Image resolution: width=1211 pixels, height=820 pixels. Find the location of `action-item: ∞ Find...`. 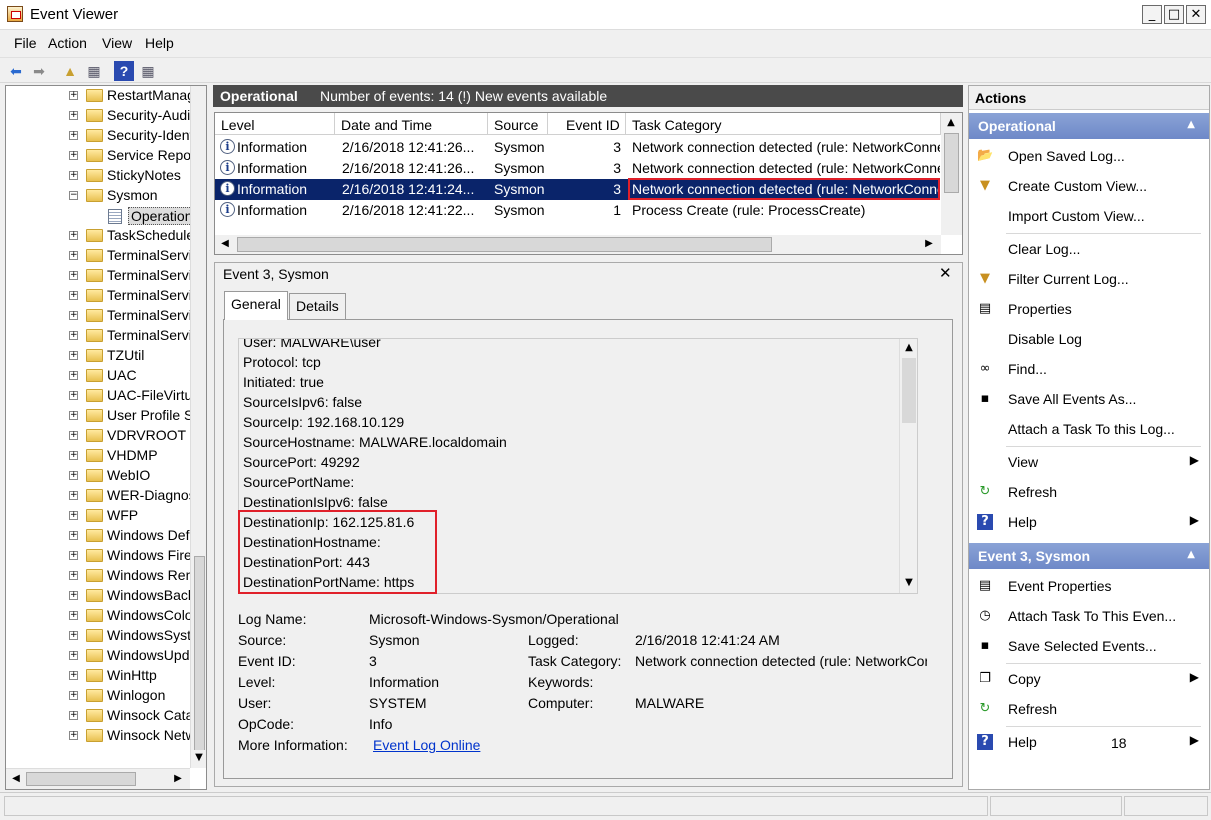

action-item: ∞ Find... is located at coordinates (1089, 369).